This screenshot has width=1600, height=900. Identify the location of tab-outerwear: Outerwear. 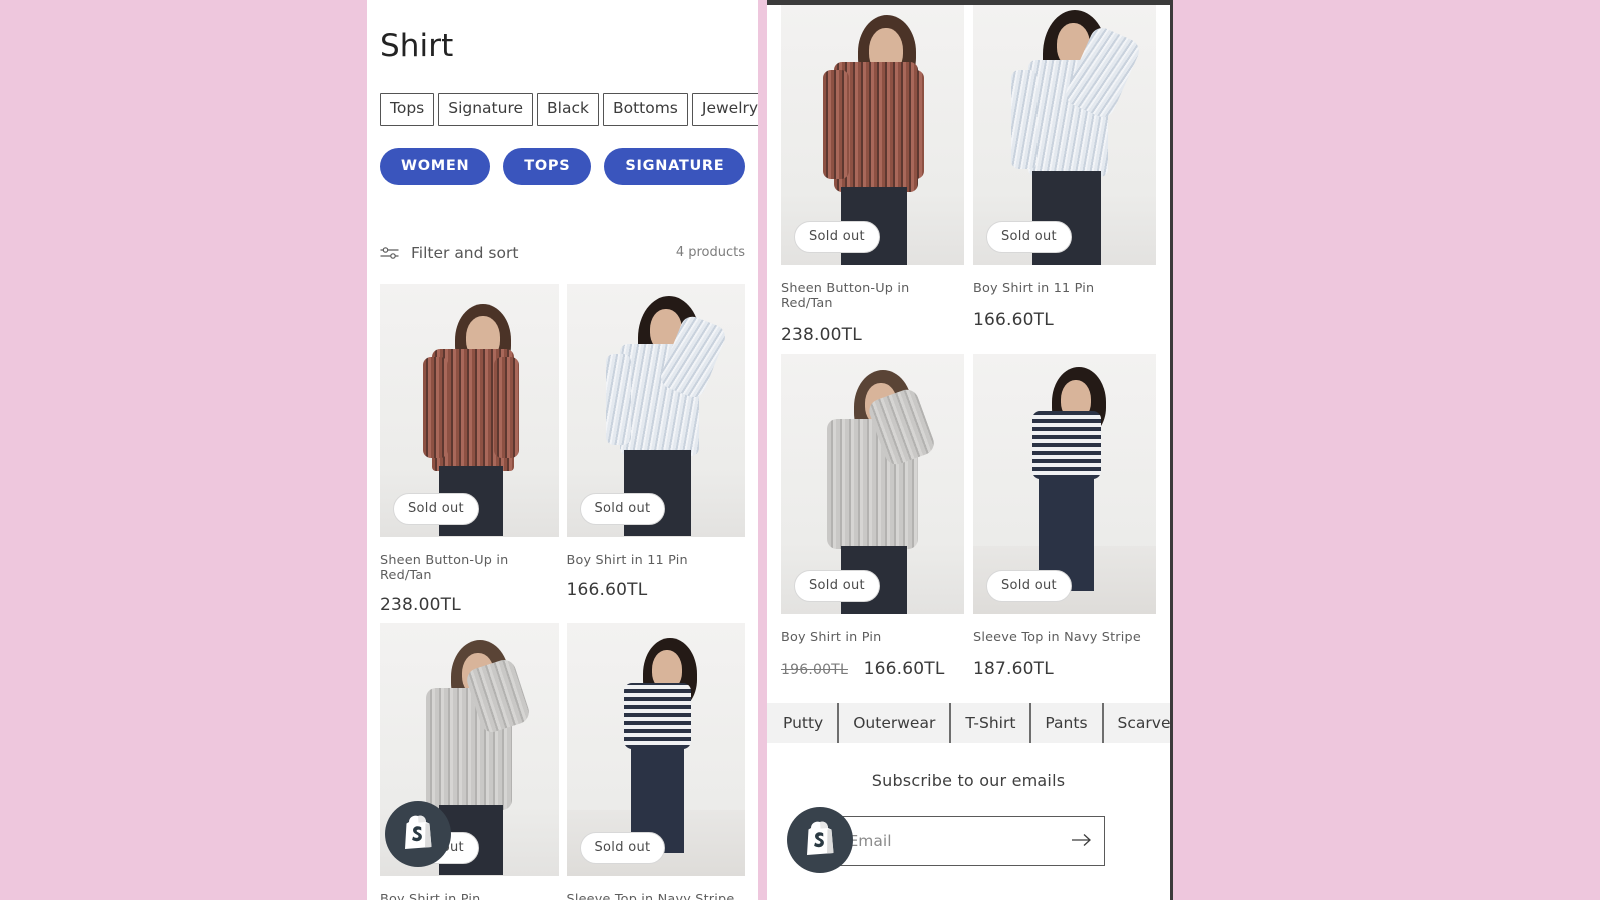
(895, 723).